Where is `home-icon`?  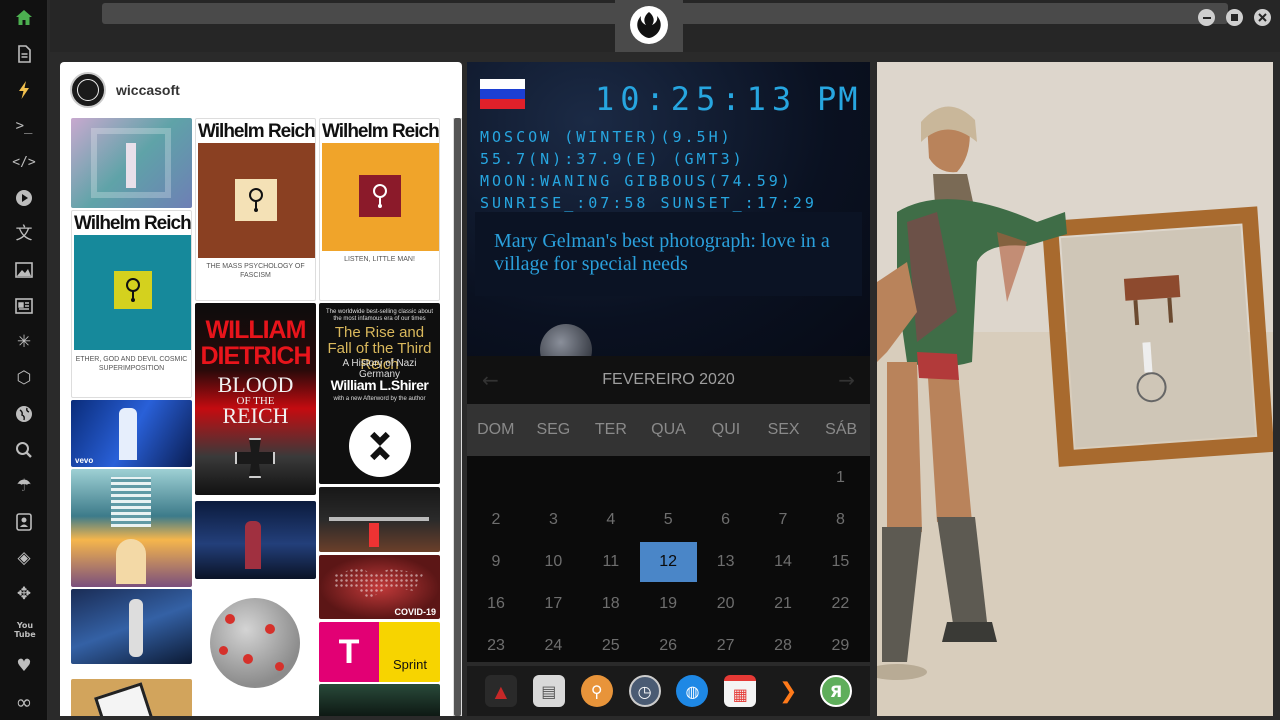 home-icon is located at coordinates (24, 18).